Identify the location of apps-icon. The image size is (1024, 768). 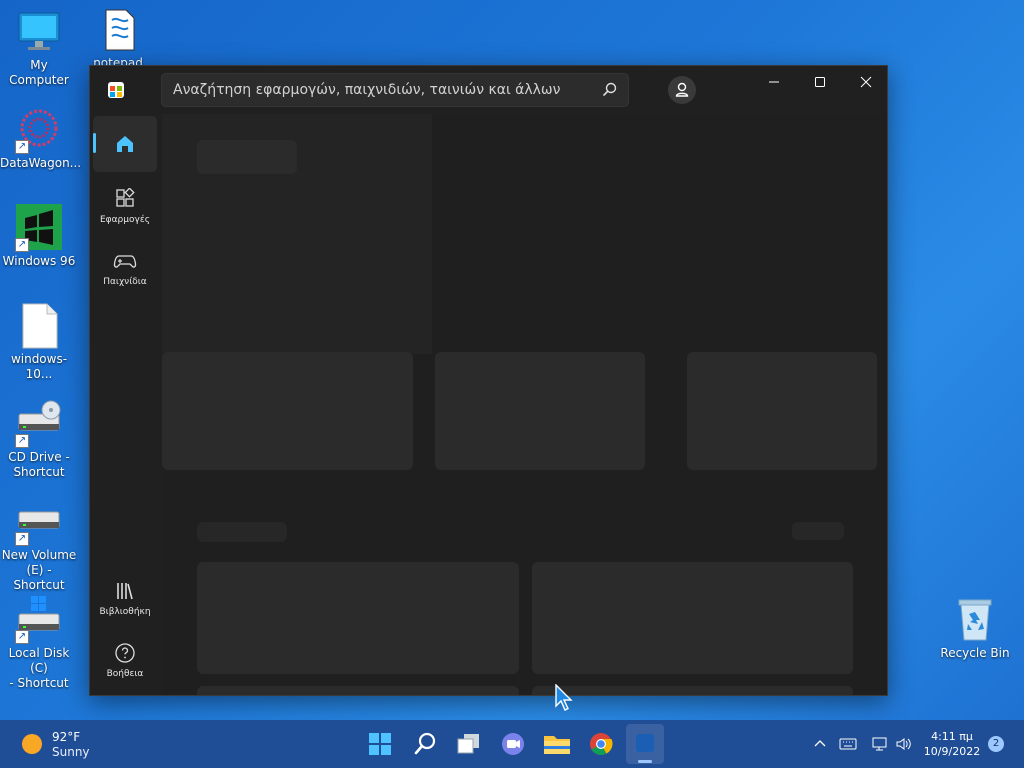
(125, 197).